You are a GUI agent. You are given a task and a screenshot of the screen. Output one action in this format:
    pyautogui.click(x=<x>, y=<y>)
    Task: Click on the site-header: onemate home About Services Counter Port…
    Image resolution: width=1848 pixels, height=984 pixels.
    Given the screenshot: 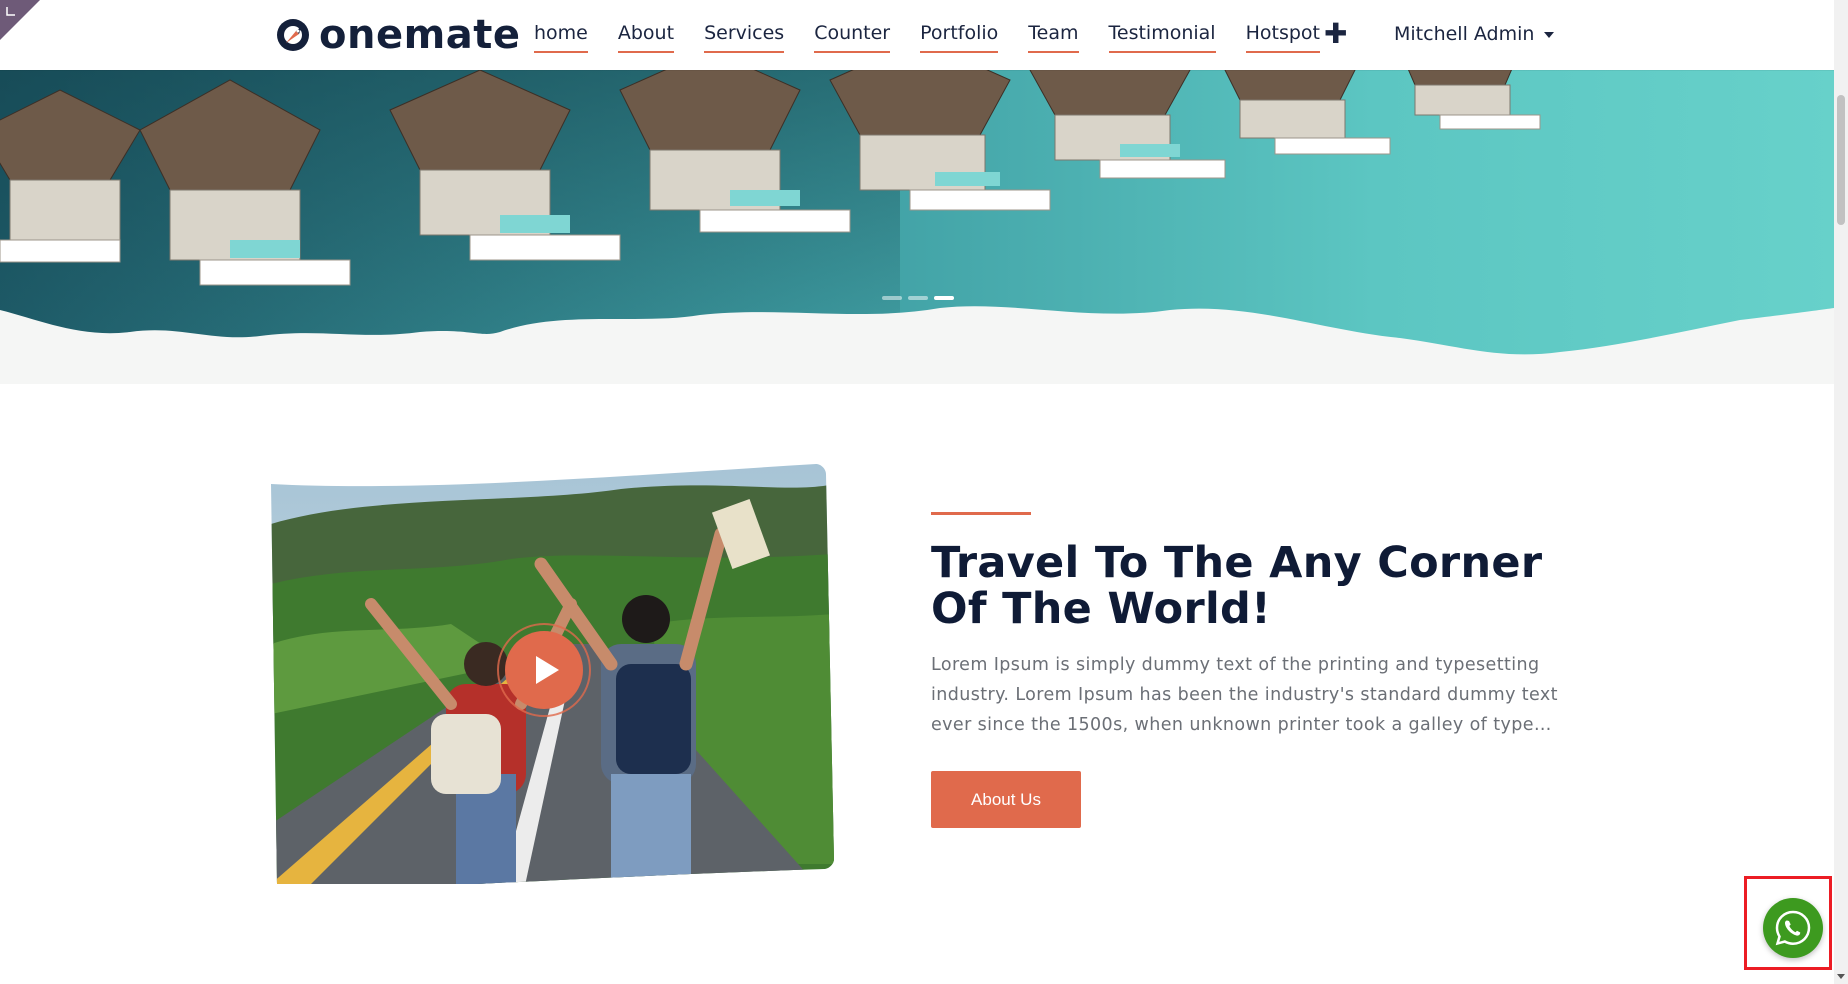 What is the action you would take?
    pyautogui.click(x=917, y=35)
    